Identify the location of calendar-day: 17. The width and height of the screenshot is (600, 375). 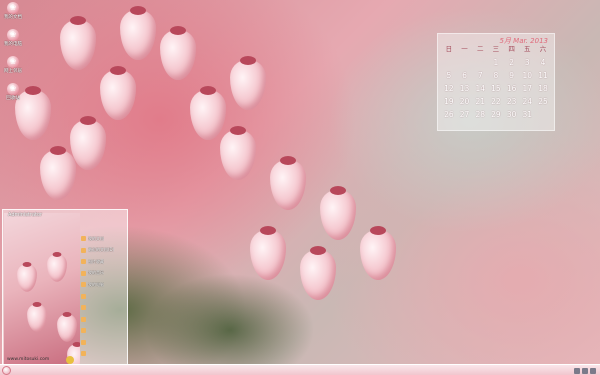
(527, 90).